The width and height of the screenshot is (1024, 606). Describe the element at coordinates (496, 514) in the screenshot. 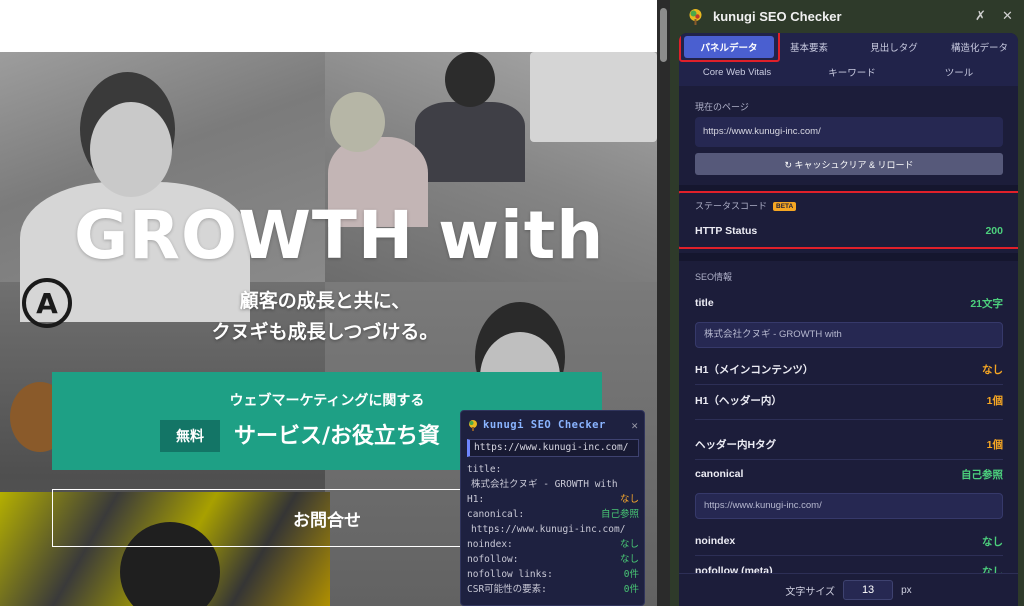

I see `mini-label: canonical:` at that location.